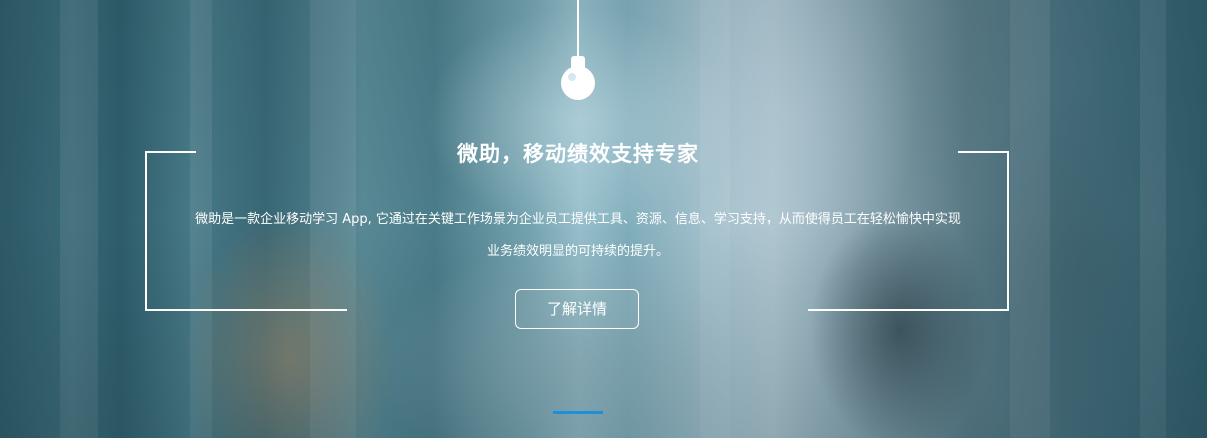 The width and height of the screenshot is (1207, 438). Describe the element at coordinates (578, 412) in the screenshot. I see `carousel-indicator` at that location.